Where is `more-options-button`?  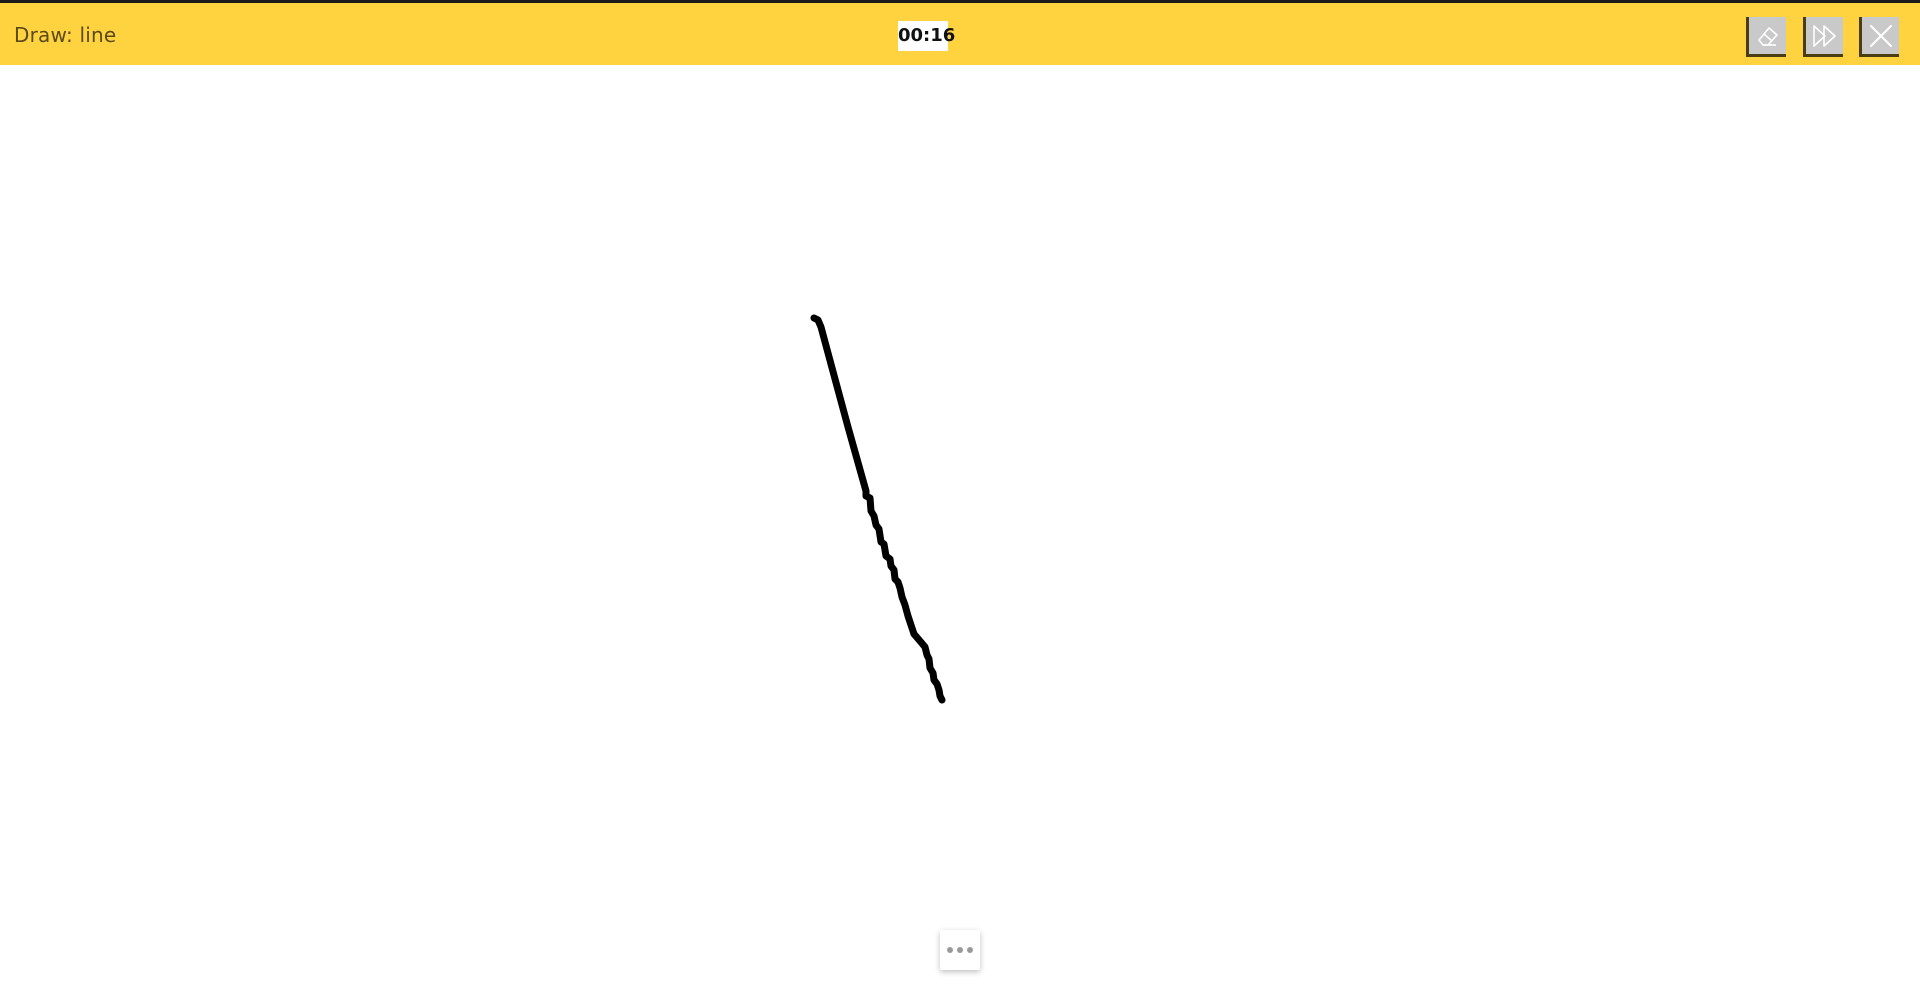 more-options-button is located at coordinates (960, 950).